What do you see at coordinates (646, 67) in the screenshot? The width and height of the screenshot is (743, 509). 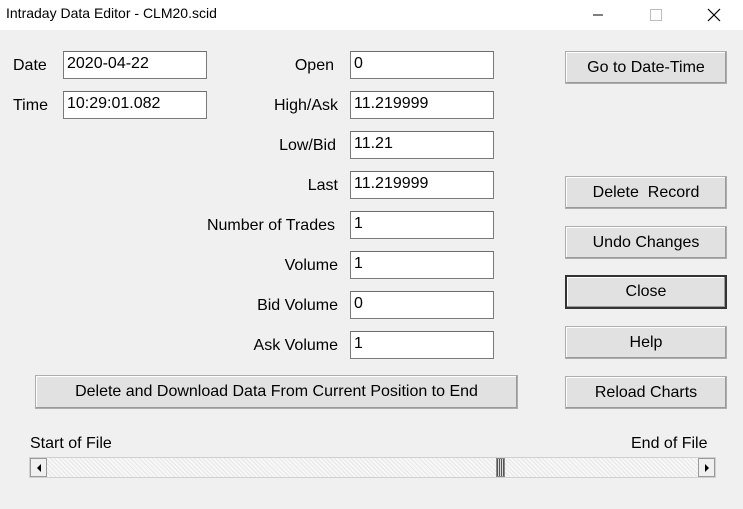 I see `go-to-date-time-button: Go to Date-Time` at bounding box center [646, 67].